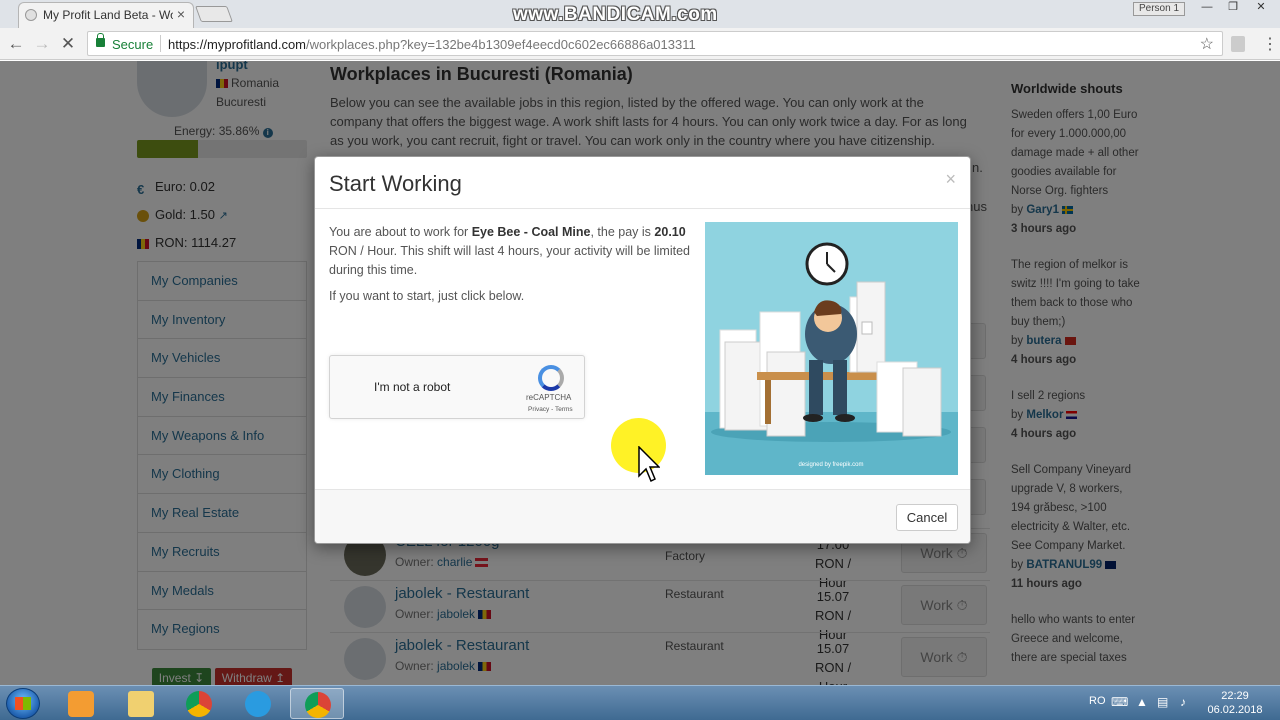  Describe the element at coordinates (549, 397) in the screenshot. I see `captcha-brand: reCAPTCHA` at that location.